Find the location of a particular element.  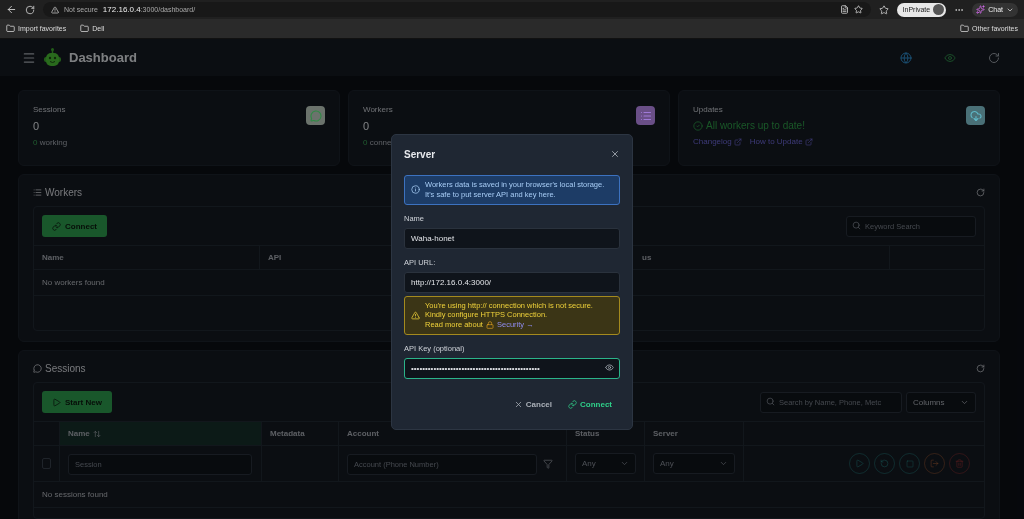

columns-select: Columns is located at coordinates (941, 402).